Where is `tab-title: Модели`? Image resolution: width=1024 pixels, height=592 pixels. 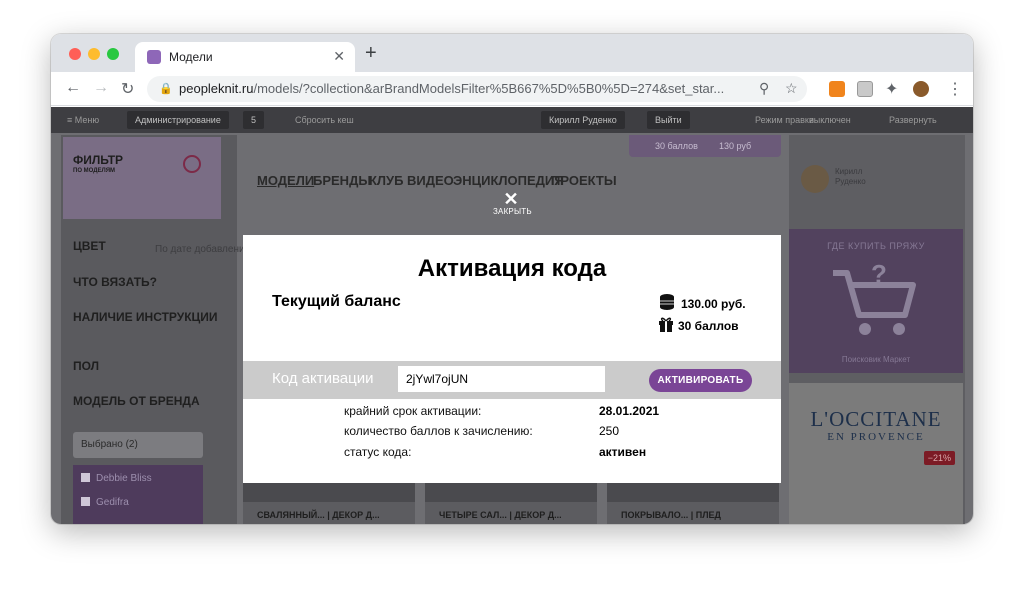 tab-title: Модели is located at coordinates (191, 57).